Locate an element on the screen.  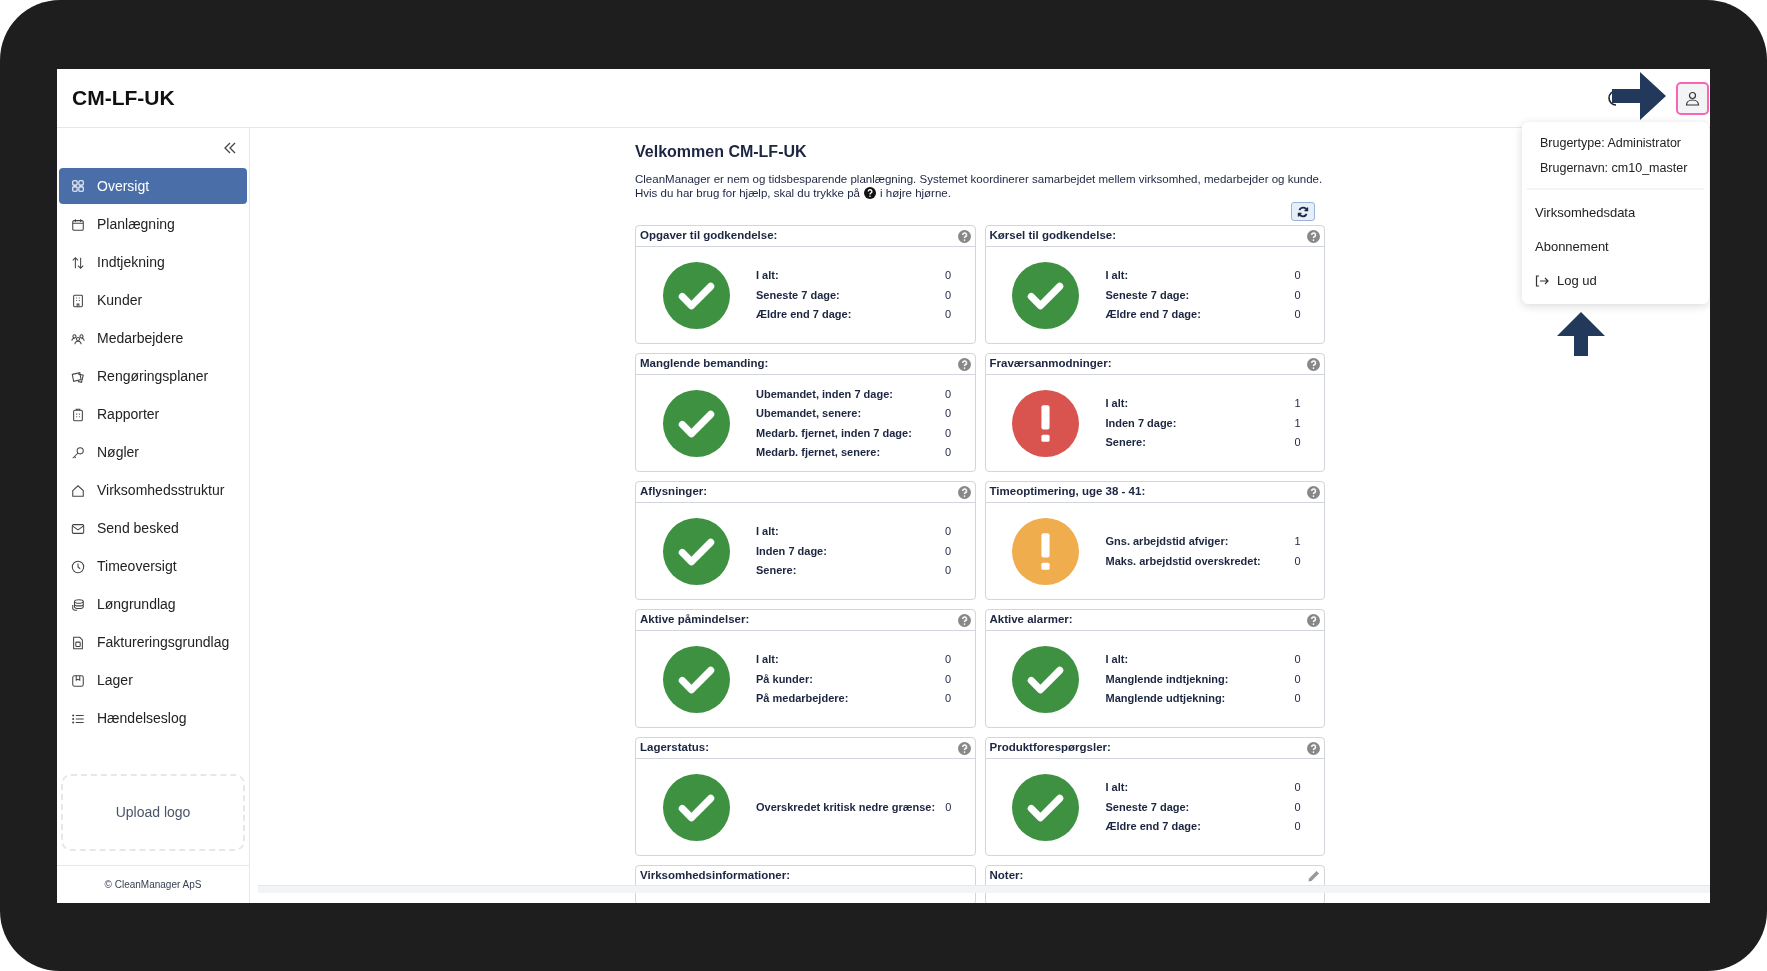
refresh-button is located at coordinates (1303, 211).